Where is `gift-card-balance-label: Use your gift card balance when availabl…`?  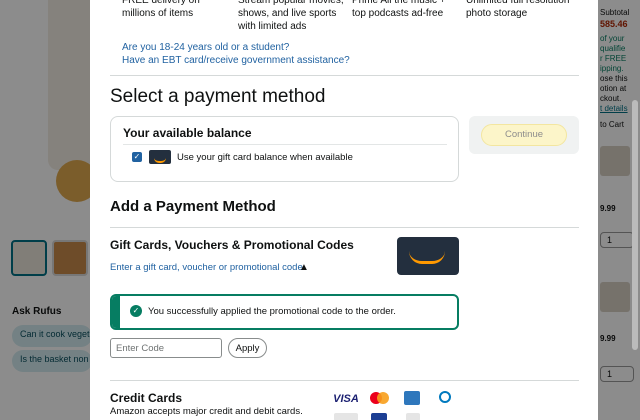 gift-card-balance-label: Use your gift card balance when availabl… is located at coordinates (265, 157).